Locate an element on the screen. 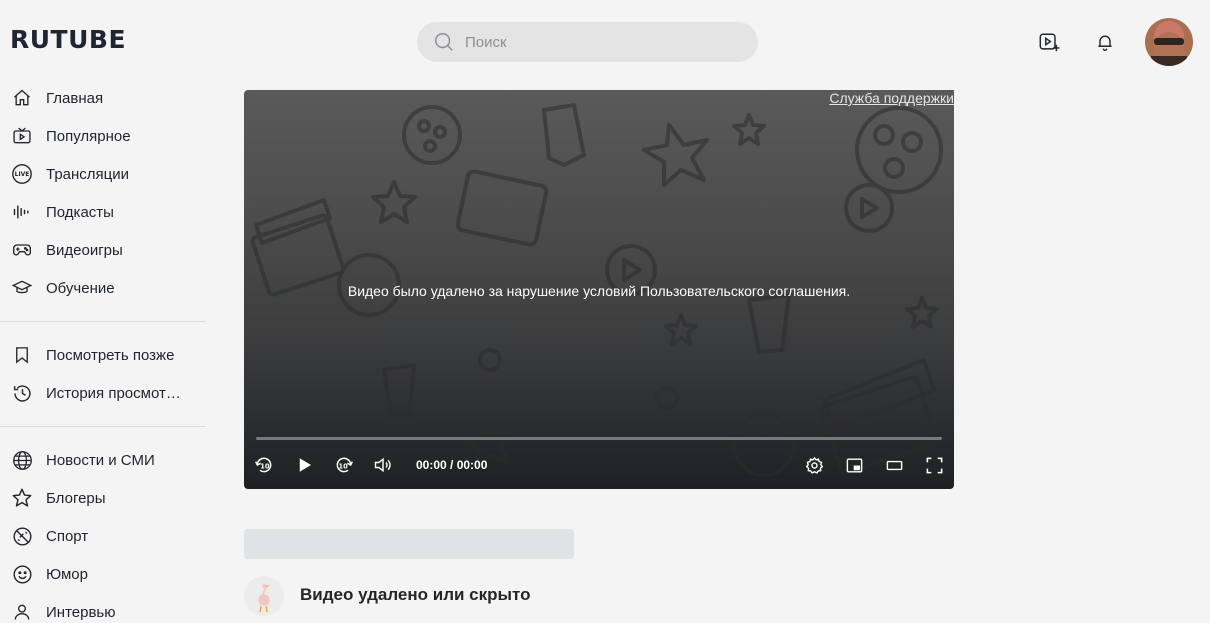 Image resolution: width=1210 pixels, height=623 pixels. home-icon is located at coordinates (22, 98).